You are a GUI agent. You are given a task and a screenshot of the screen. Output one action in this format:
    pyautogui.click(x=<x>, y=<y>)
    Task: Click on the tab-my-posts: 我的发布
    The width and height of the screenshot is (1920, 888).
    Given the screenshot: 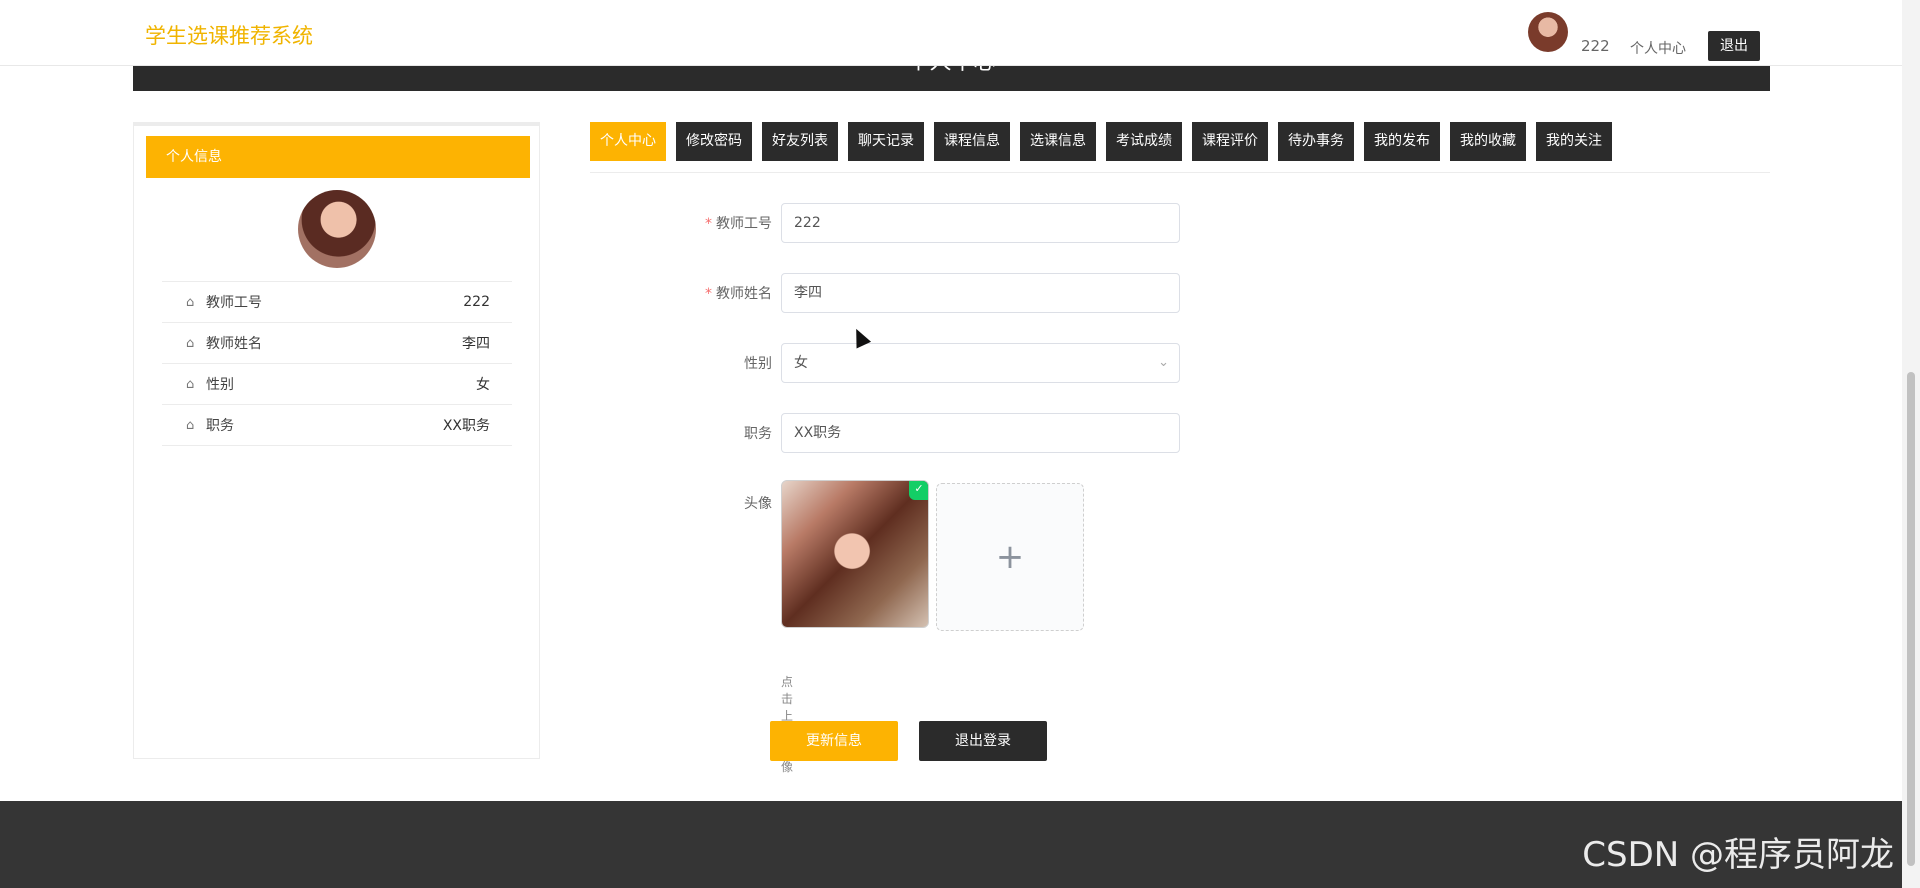 What is the action you would take?
    pyautogui.click(x=1402, y=141)
    